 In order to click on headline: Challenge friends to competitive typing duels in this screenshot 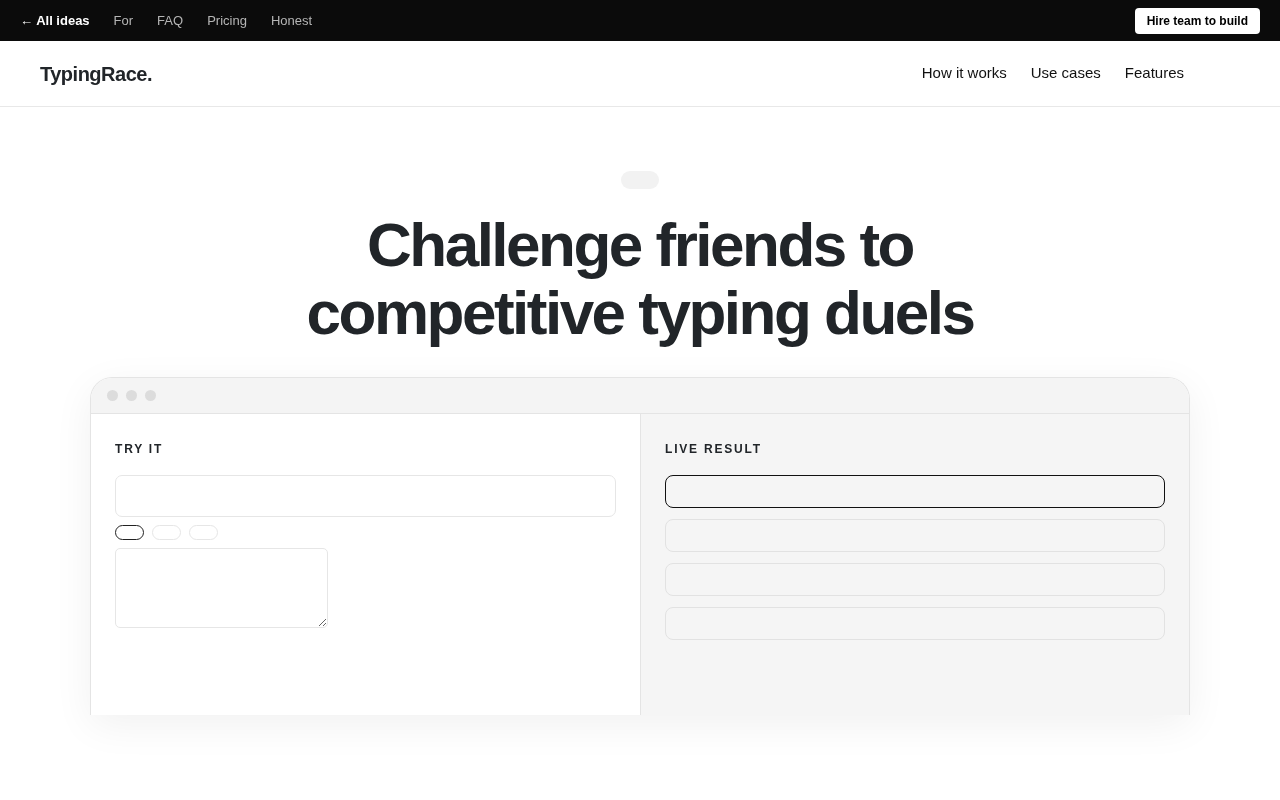, I will do `click(640, 279)`.